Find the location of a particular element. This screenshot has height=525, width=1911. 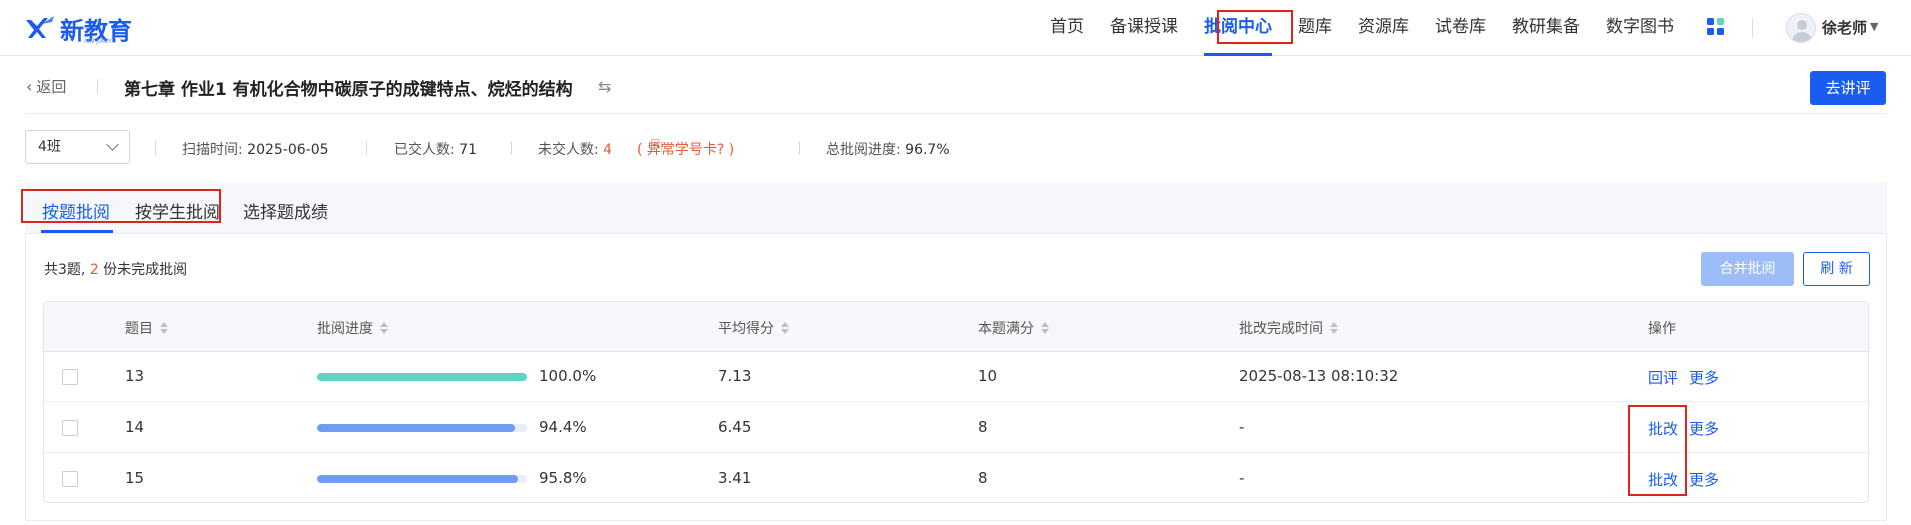

table-row: 15 95.8% 3.41 8 - 批改 更多 is located at coordinates (956, 478).